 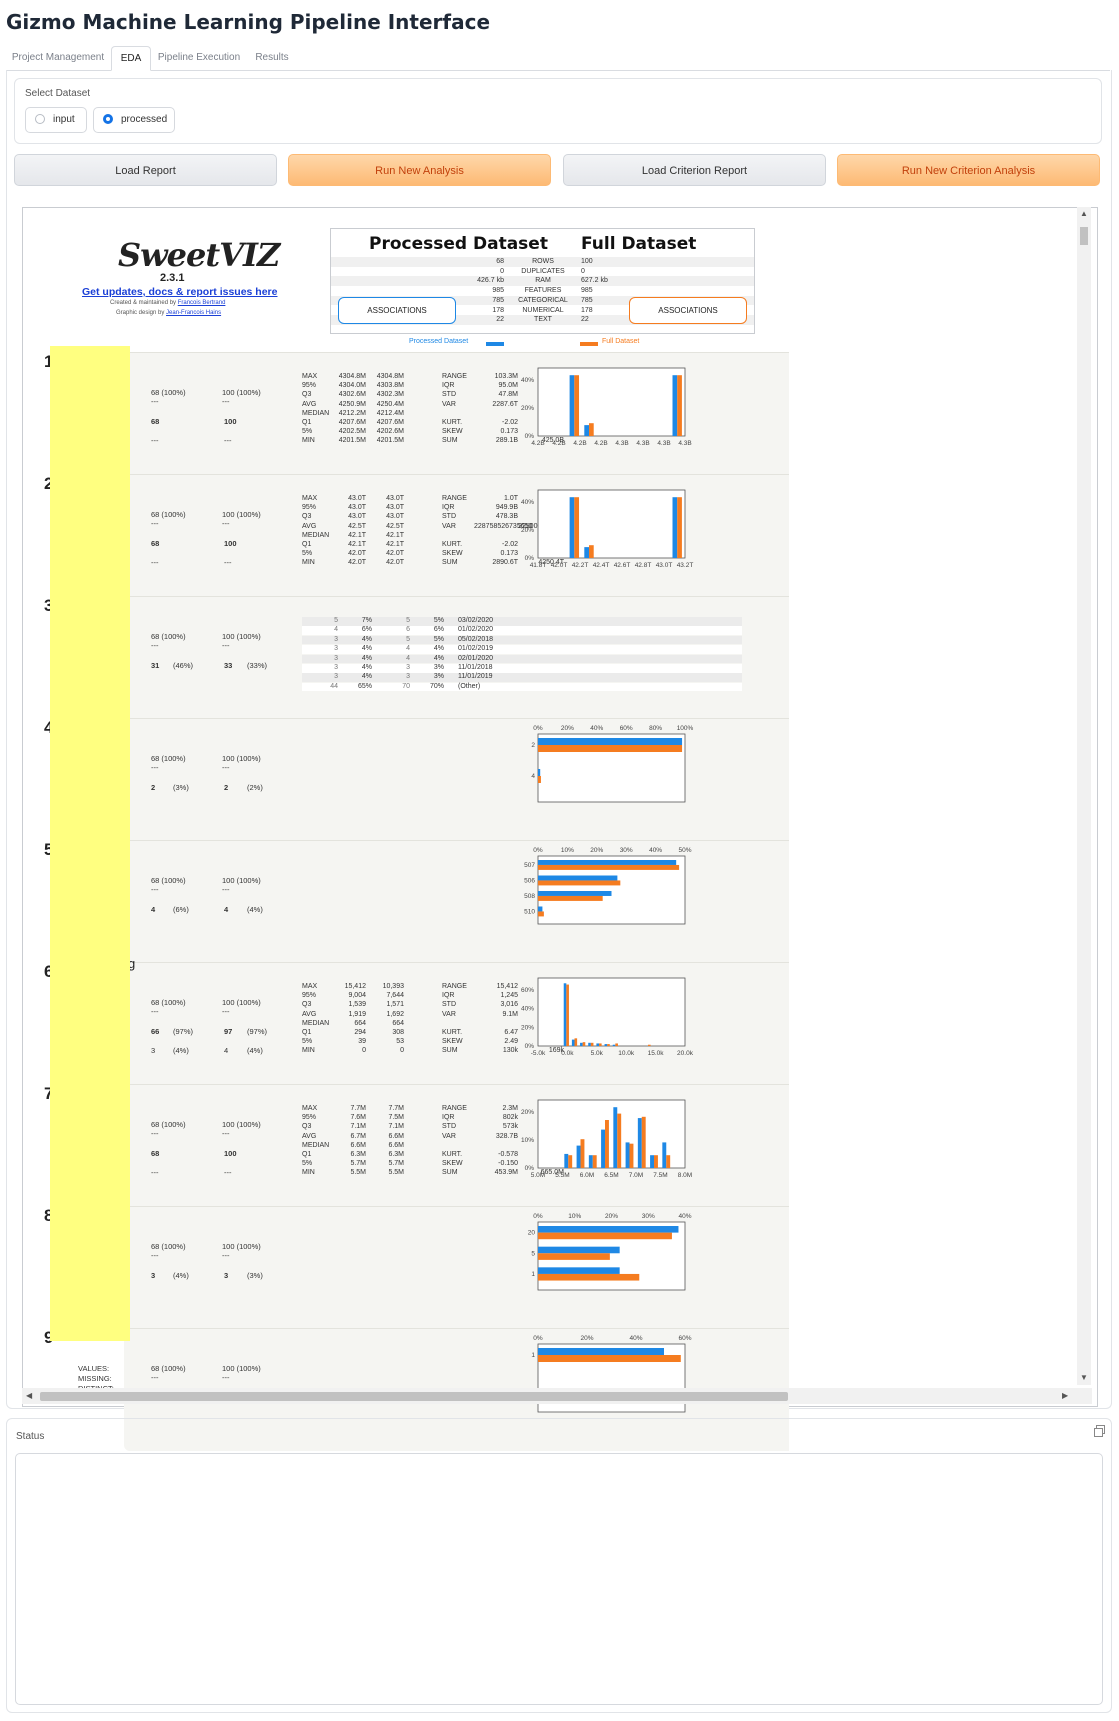 I want to click on sweetviz-docs-link: Get updates, docs & report issues here, so click(x=179, y=292).